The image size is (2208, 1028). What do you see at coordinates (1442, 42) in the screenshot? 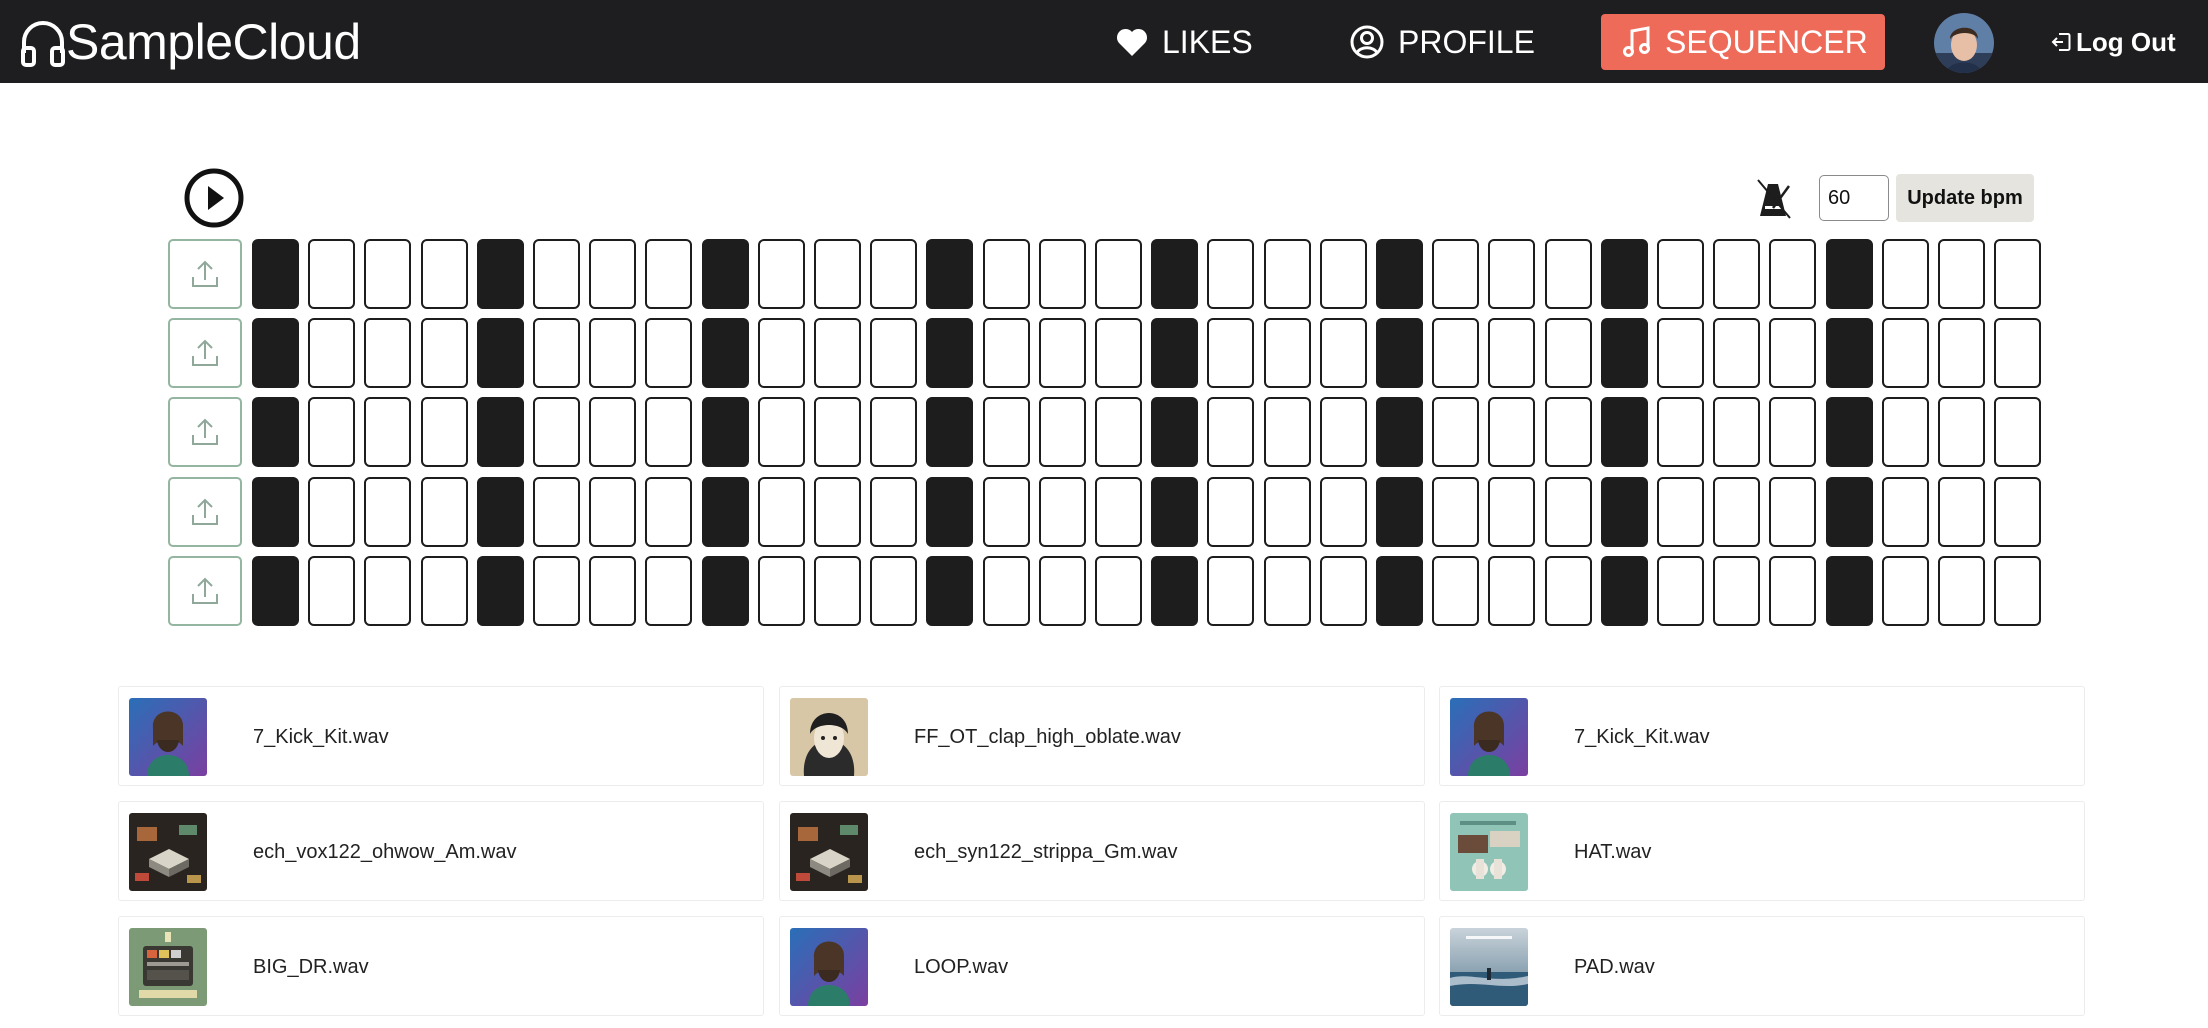
I see `nav-profile: PROFILE` at bounding box center [1442, 42].